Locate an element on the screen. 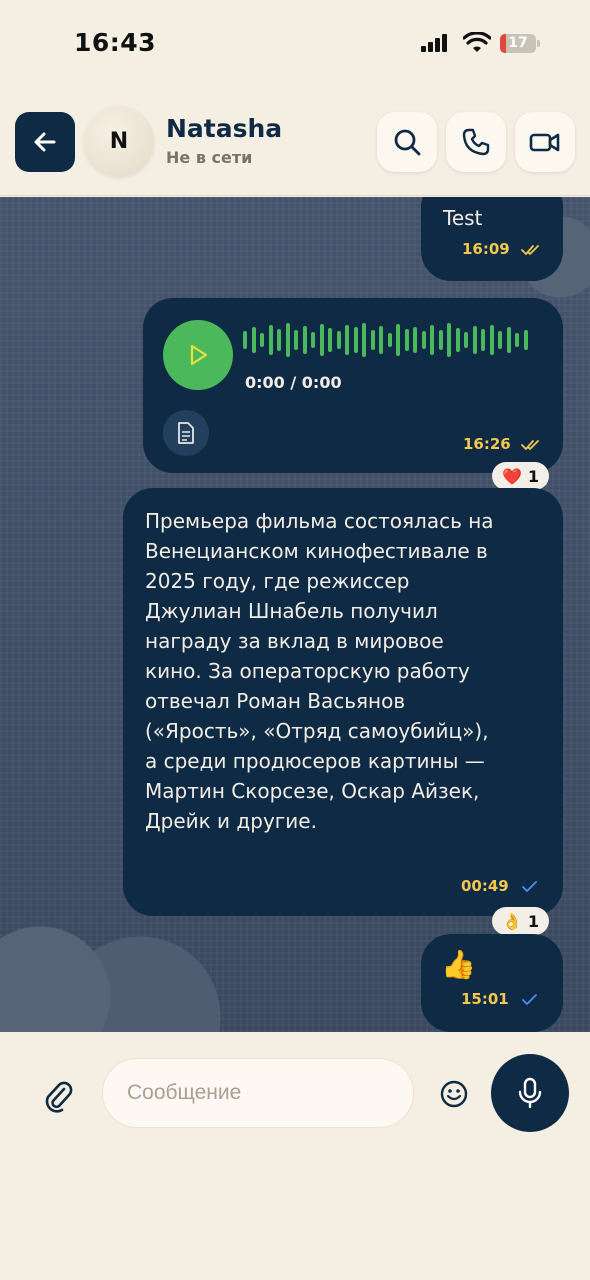 This screenshot has width=590, height=1280. search-icon is located at coordinates (407, 142).